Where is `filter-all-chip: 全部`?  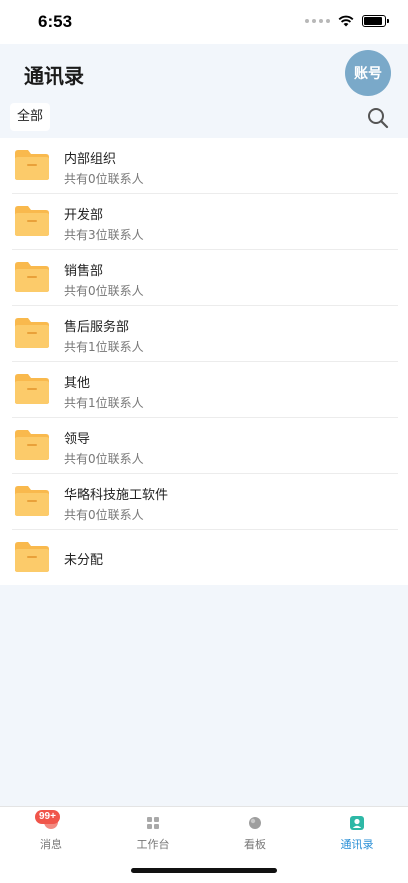 filter-all-chip: 全部 is located at coordinates (30, 117).